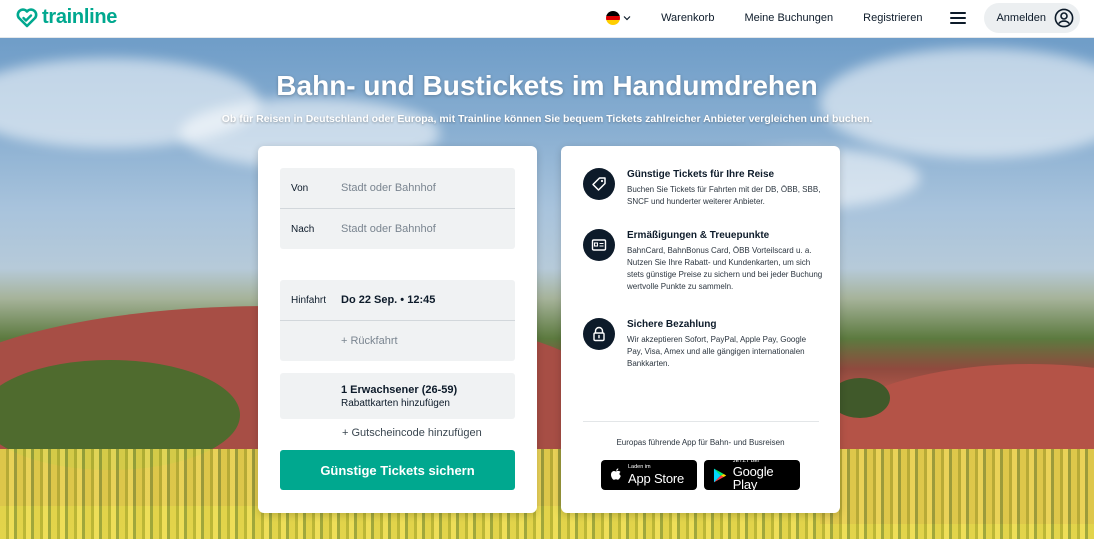  I want to click on cart-link: Warenkorb, so click(687, 18).